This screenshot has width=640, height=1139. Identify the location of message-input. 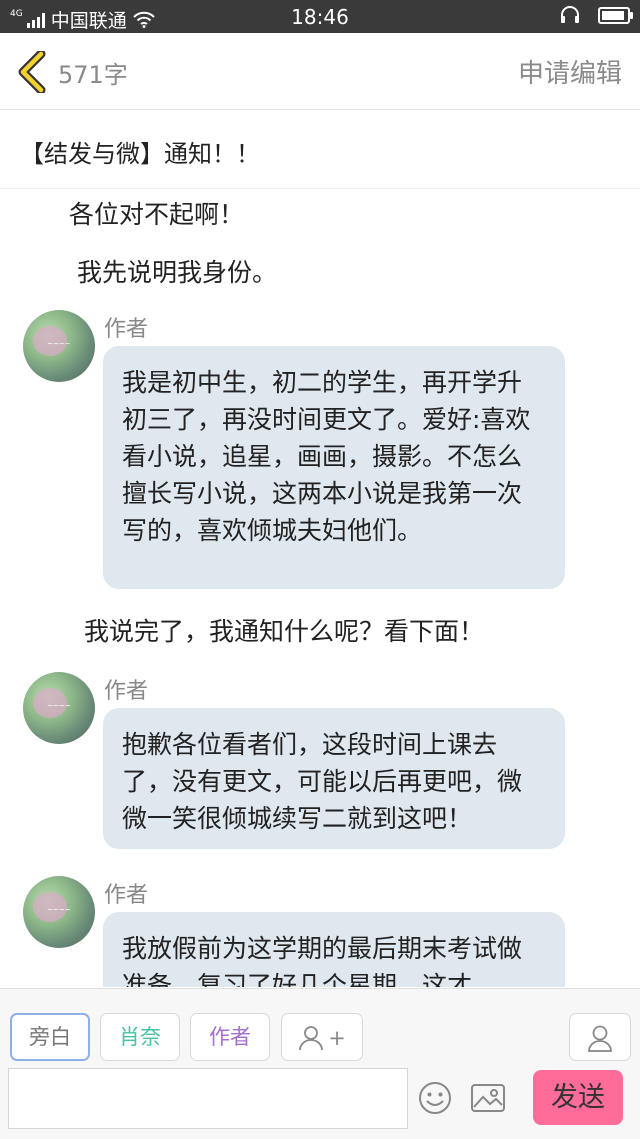
(208, 1098).